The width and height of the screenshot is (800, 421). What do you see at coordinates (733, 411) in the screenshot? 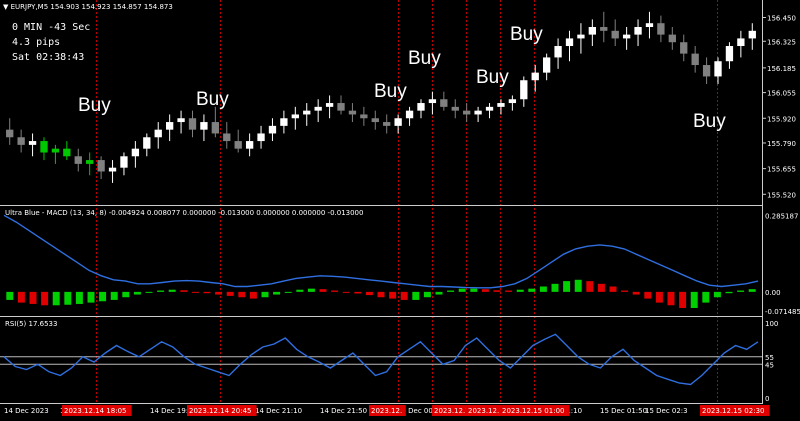
I see `time-flag-text: 2023.12.15 02:30` at bounding box center [733, 411].